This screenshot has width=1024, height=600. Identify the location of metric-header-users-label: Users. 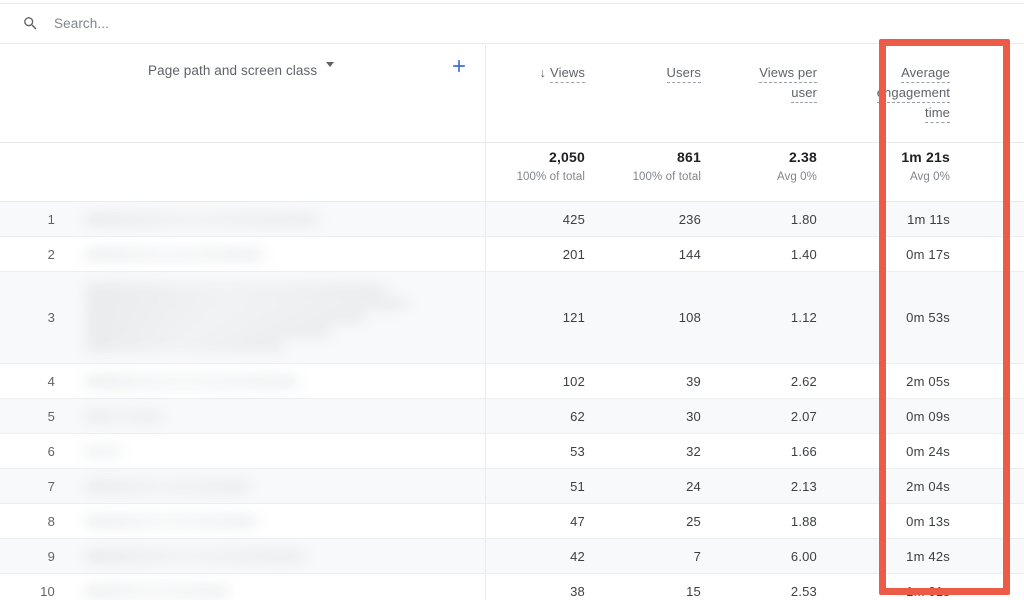
(683, 74).